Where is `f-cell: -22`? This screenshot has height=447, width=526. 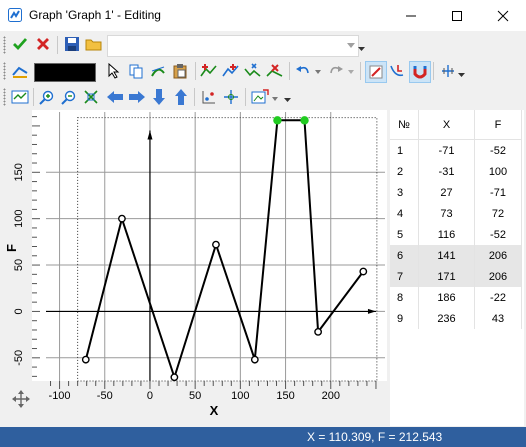
f-cell: -22 is located at coordinates (498, 297).